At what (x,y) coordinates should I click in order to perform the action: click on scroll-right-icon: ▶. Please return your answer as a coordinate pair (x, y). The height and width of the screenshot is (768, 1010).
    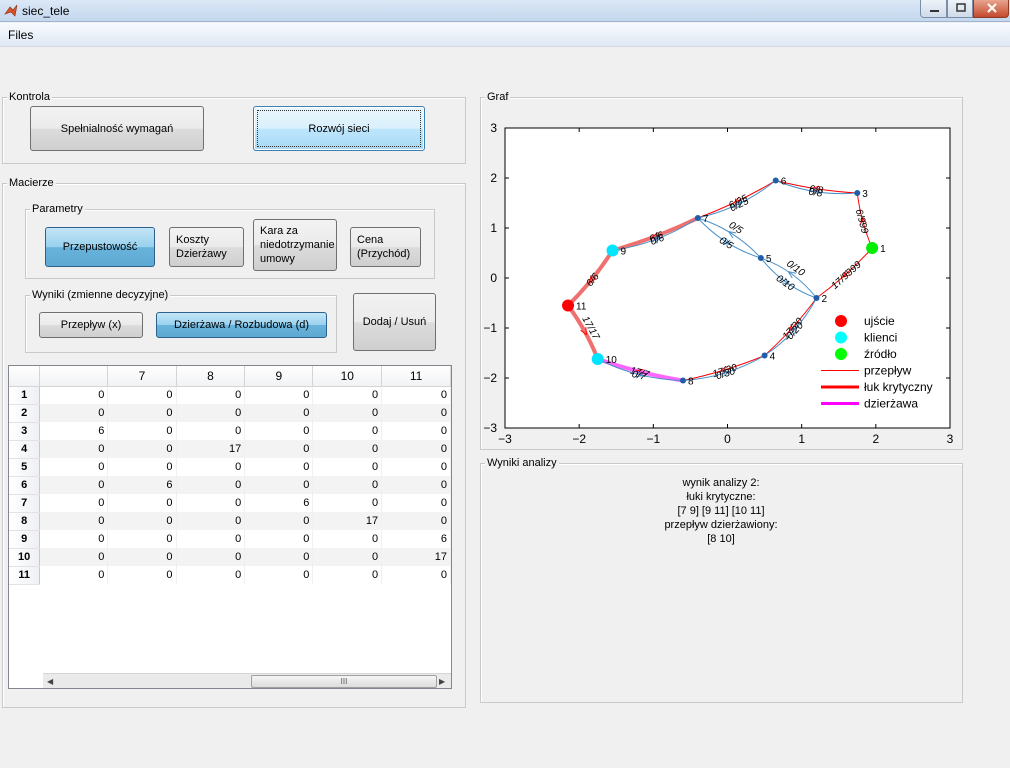
    Looking at the image, I should click on (442, 681).